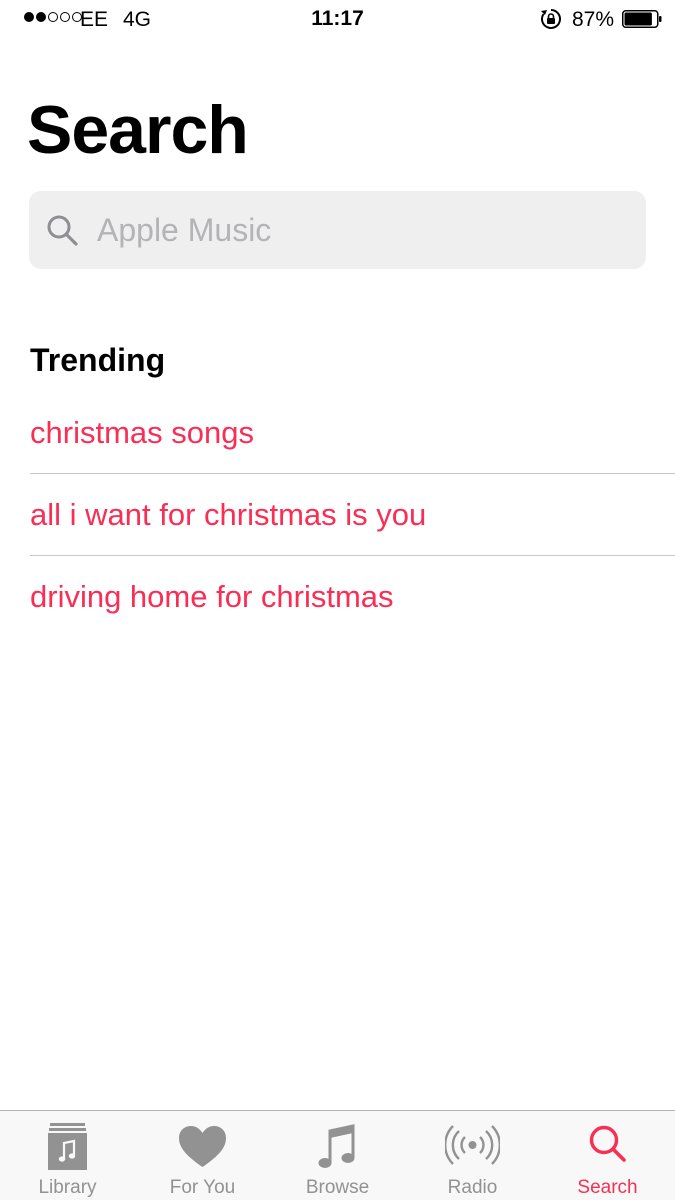 The height and width of the screenshot is (1200, 675). I want to click on tab-label: Search, so click(607, 1187).